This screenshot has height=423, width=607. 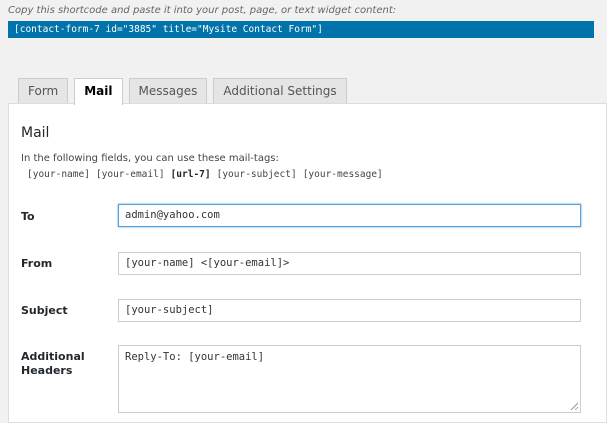 I want to click on mail-tag: [your-subject], so click(x=256, y=174).